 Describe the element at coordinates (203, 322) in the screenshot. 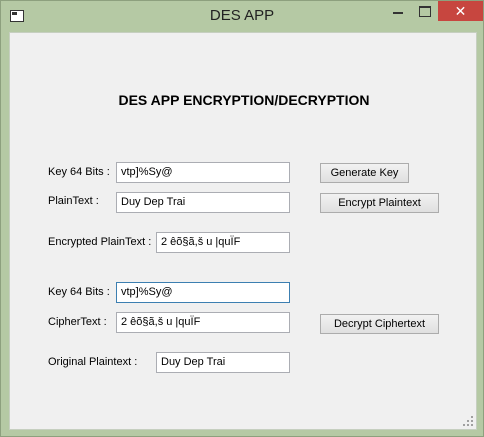

I see `ciphertext-field: 2 êõ§ã,š u |quÏF` at that location.